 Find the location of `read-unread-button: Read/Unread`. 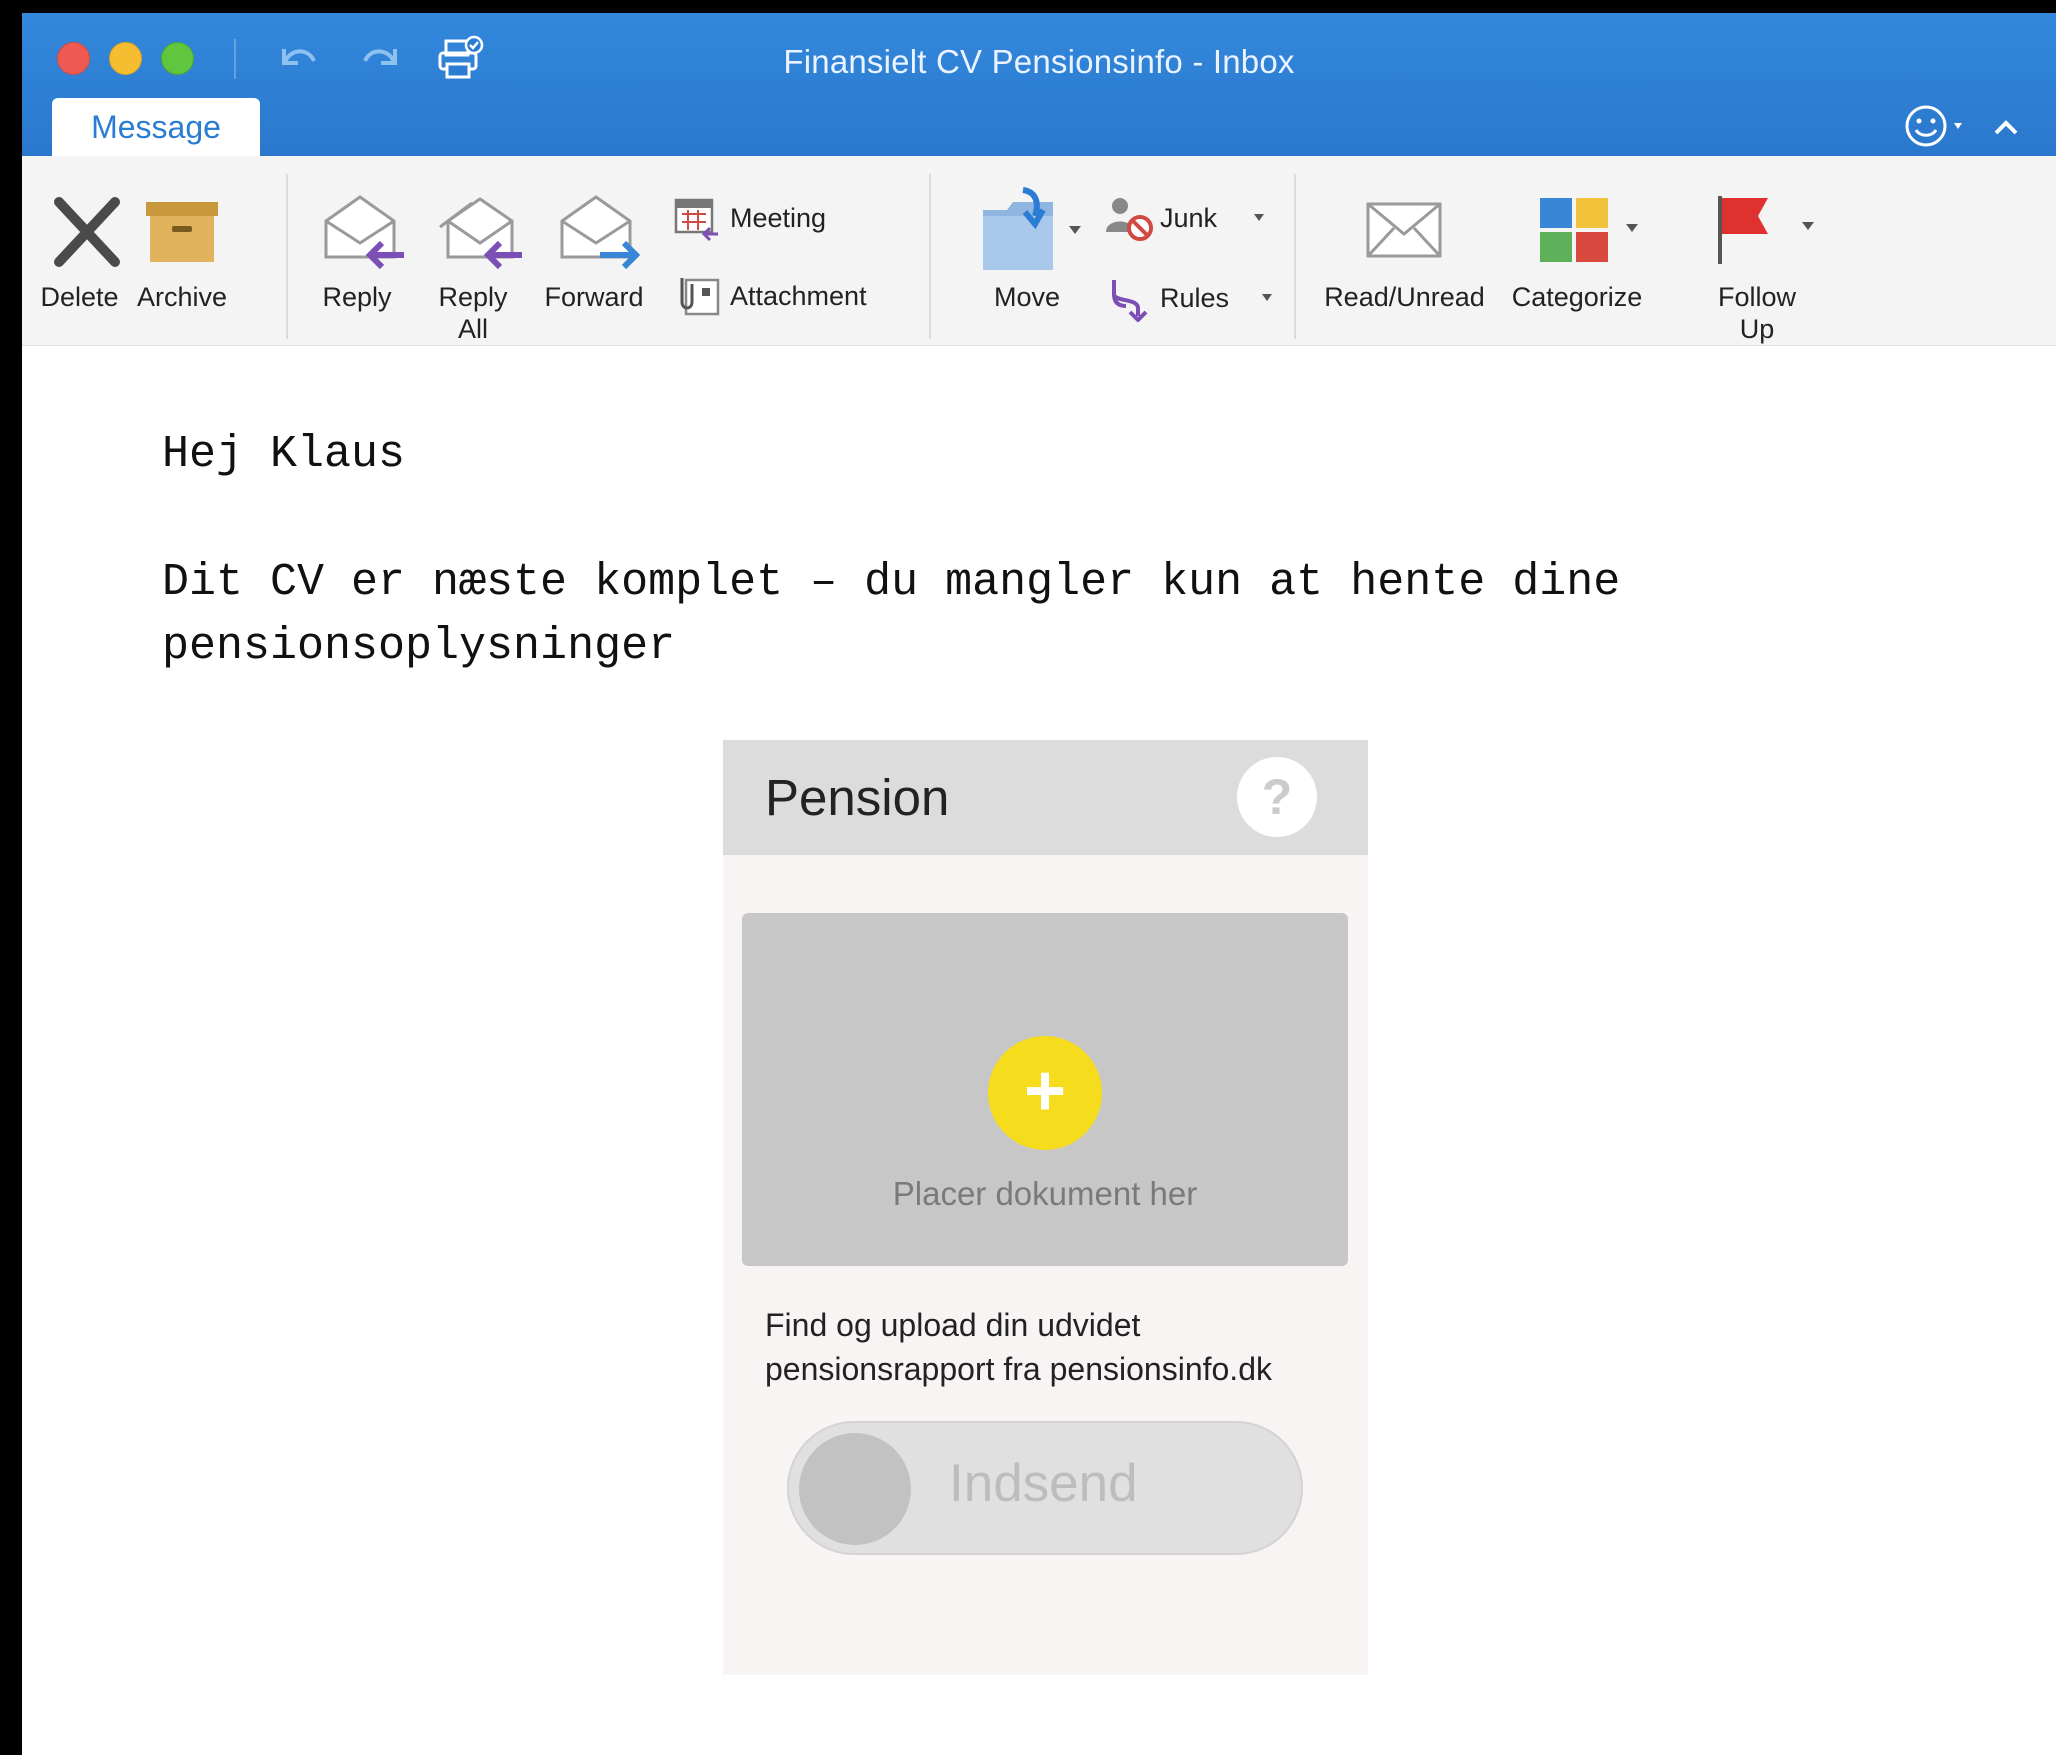

read-unread-button: Read/Unread is located at coordinates (1404, 251).